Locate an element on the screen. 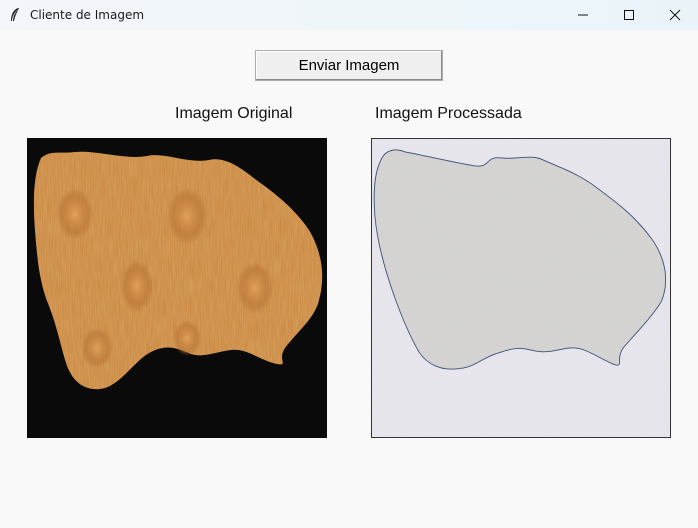 The image size is (698, 528). maximize-icon is located at coordinates (629, 15).